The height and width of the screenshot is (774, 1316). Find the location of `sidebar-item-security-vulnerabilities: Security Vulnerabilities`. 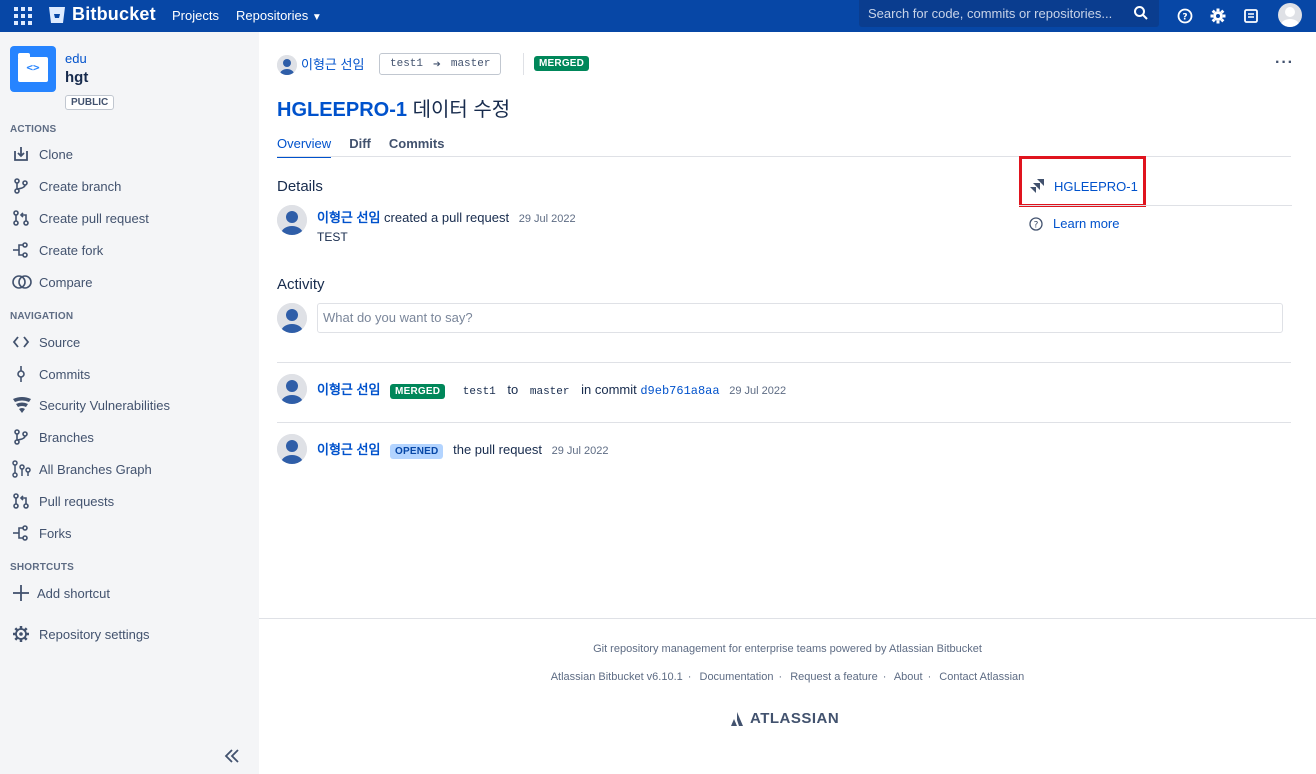

sidebar-item-security-vulnerabilities: Security Vulnerabilities is located at coordinates (127, 405).